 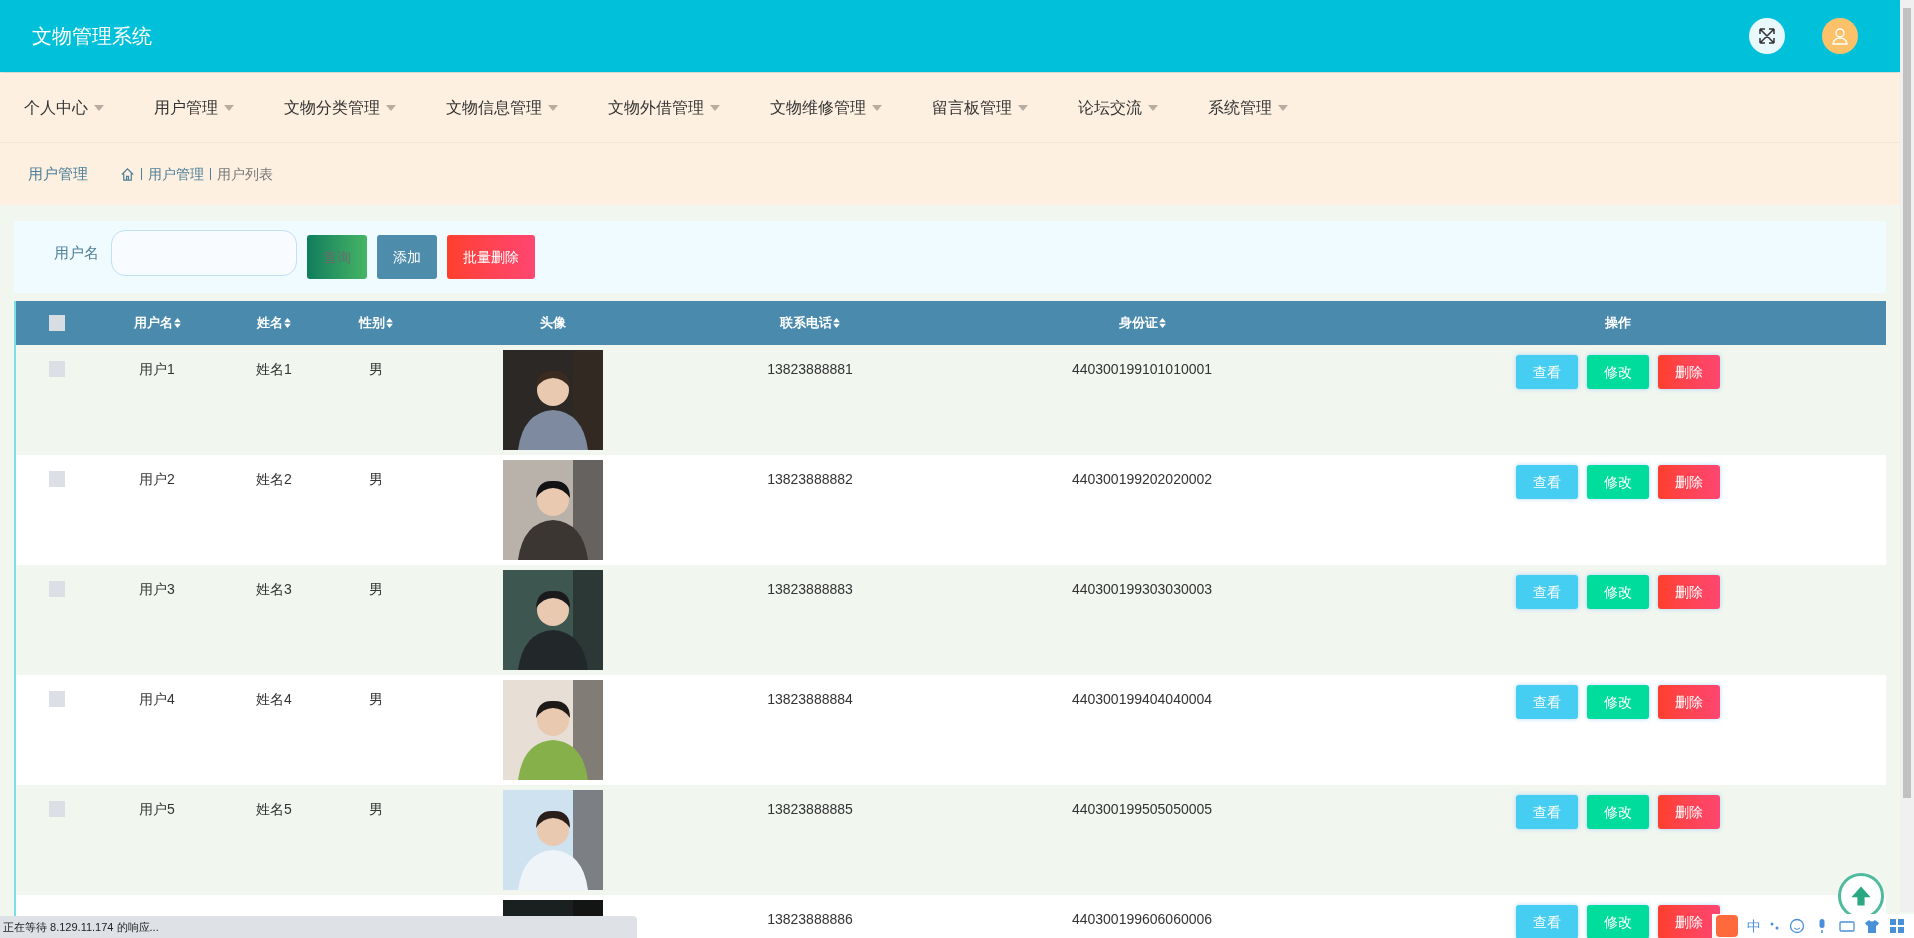 I want to click on nav-menu-item: 个人中心, so click(x=64, y=107).